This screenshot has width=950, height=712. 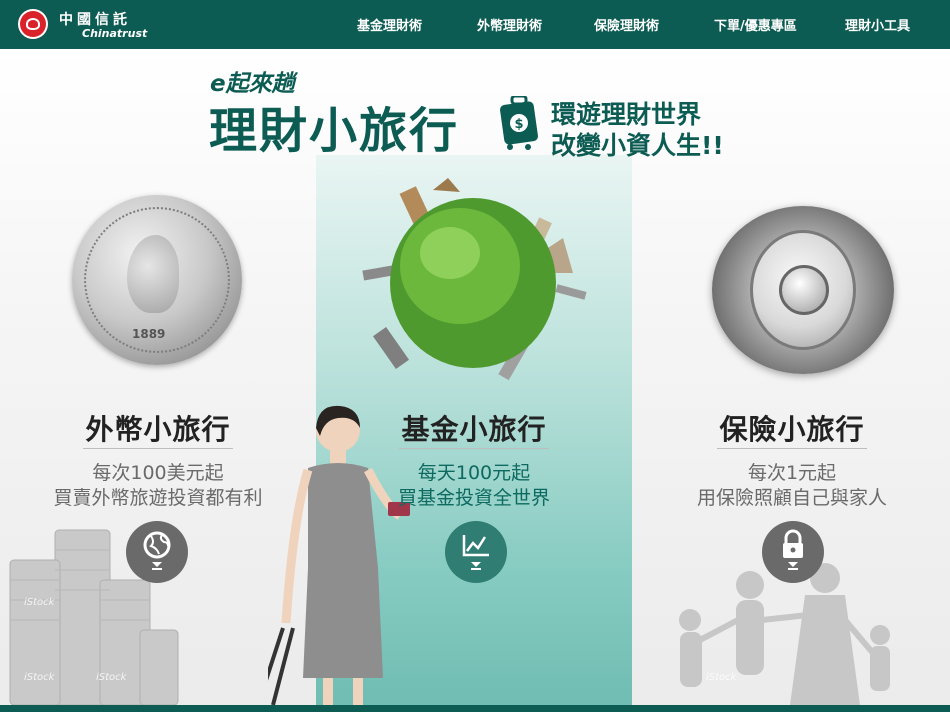 I want to click on nav-fund: 基金理財術, so click(x=389, y=24).